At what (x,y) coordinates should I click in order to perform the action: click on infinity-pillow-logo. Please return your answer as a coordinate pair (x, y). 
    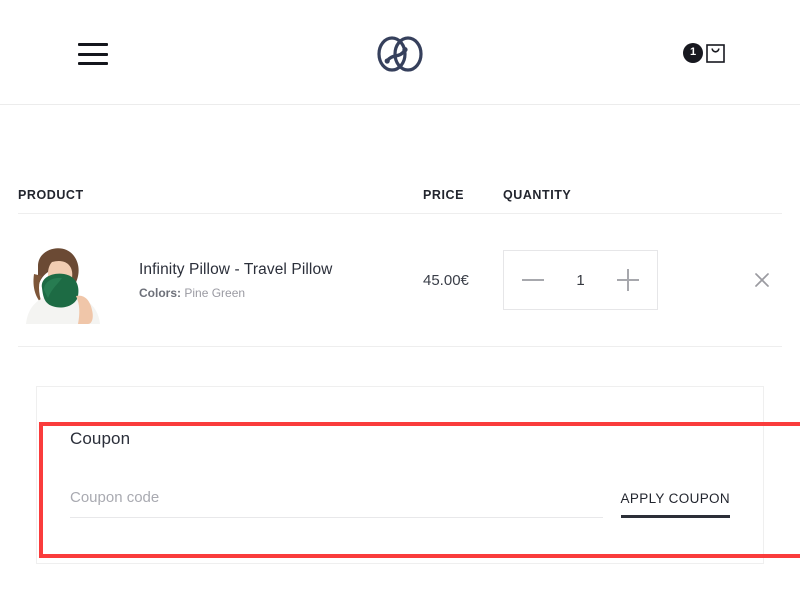
    Looking at the image, I should click on (400, 54).